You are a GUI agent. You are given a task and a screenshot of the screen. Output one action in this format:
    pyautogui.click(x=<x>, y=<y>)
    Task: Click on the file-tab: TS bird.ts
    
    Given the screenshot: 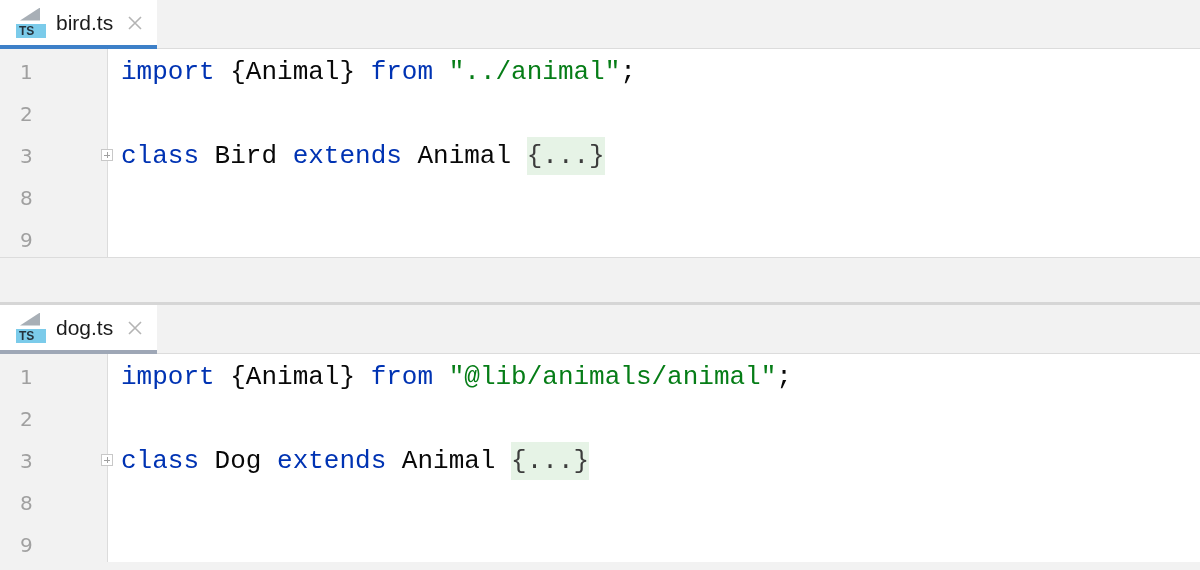 What is the action you would take?
    pyautogui.click(x=79, y=24)
    